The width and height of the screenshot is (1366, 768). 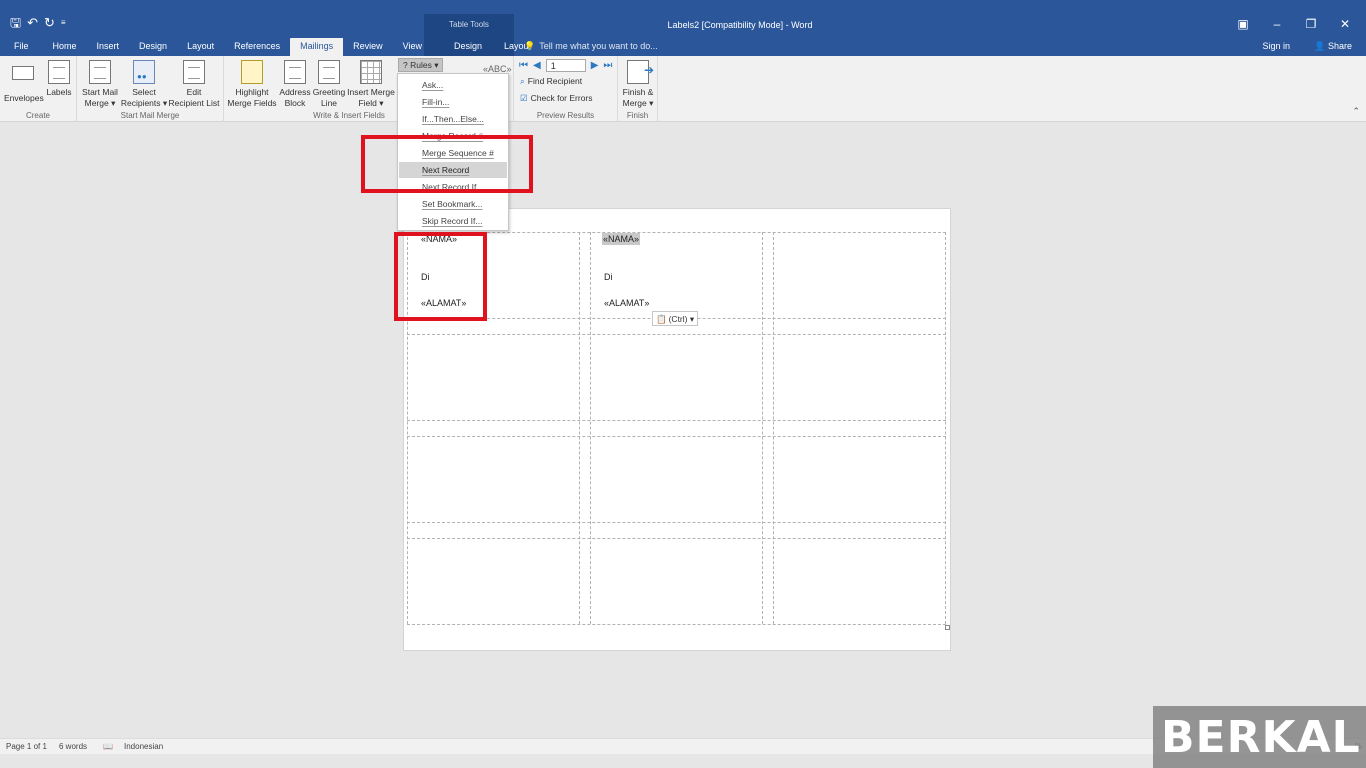 I want to click on share-label: Share, so click(x=1339, y=46).